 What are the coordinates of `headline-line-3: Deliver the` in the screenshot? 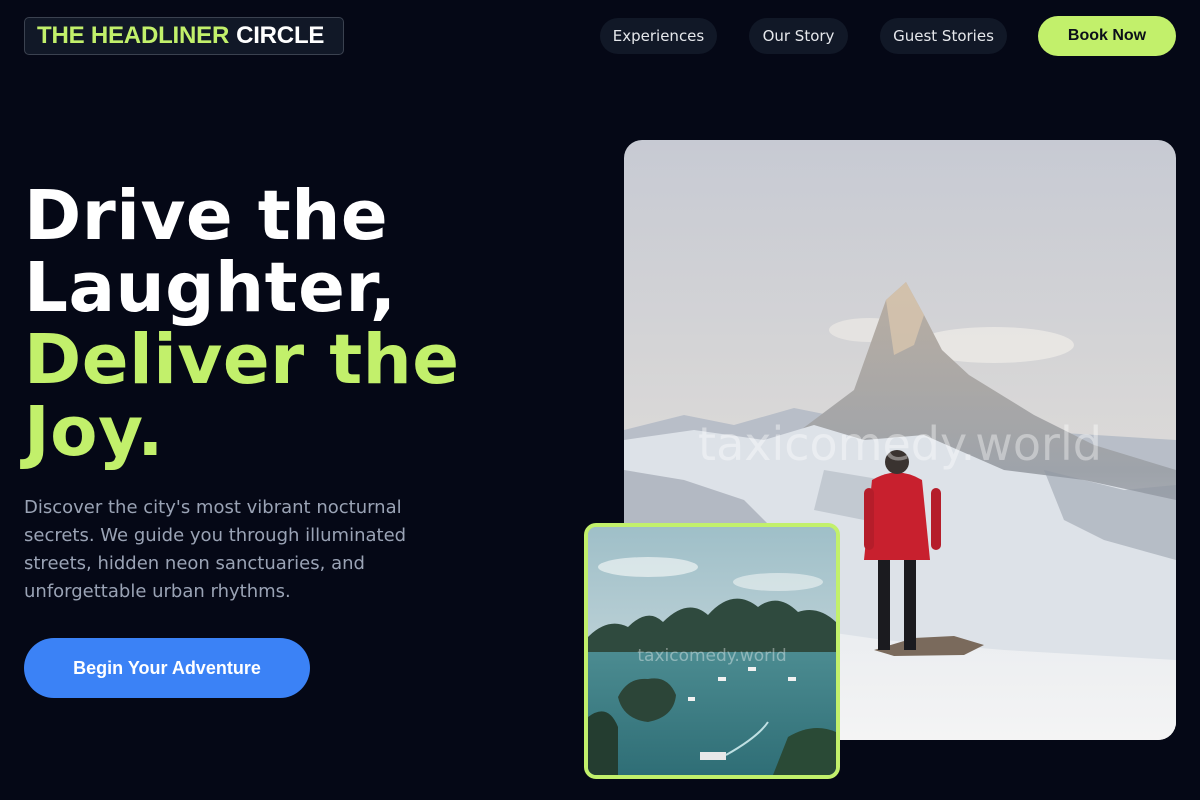 It's located at (242, 360).